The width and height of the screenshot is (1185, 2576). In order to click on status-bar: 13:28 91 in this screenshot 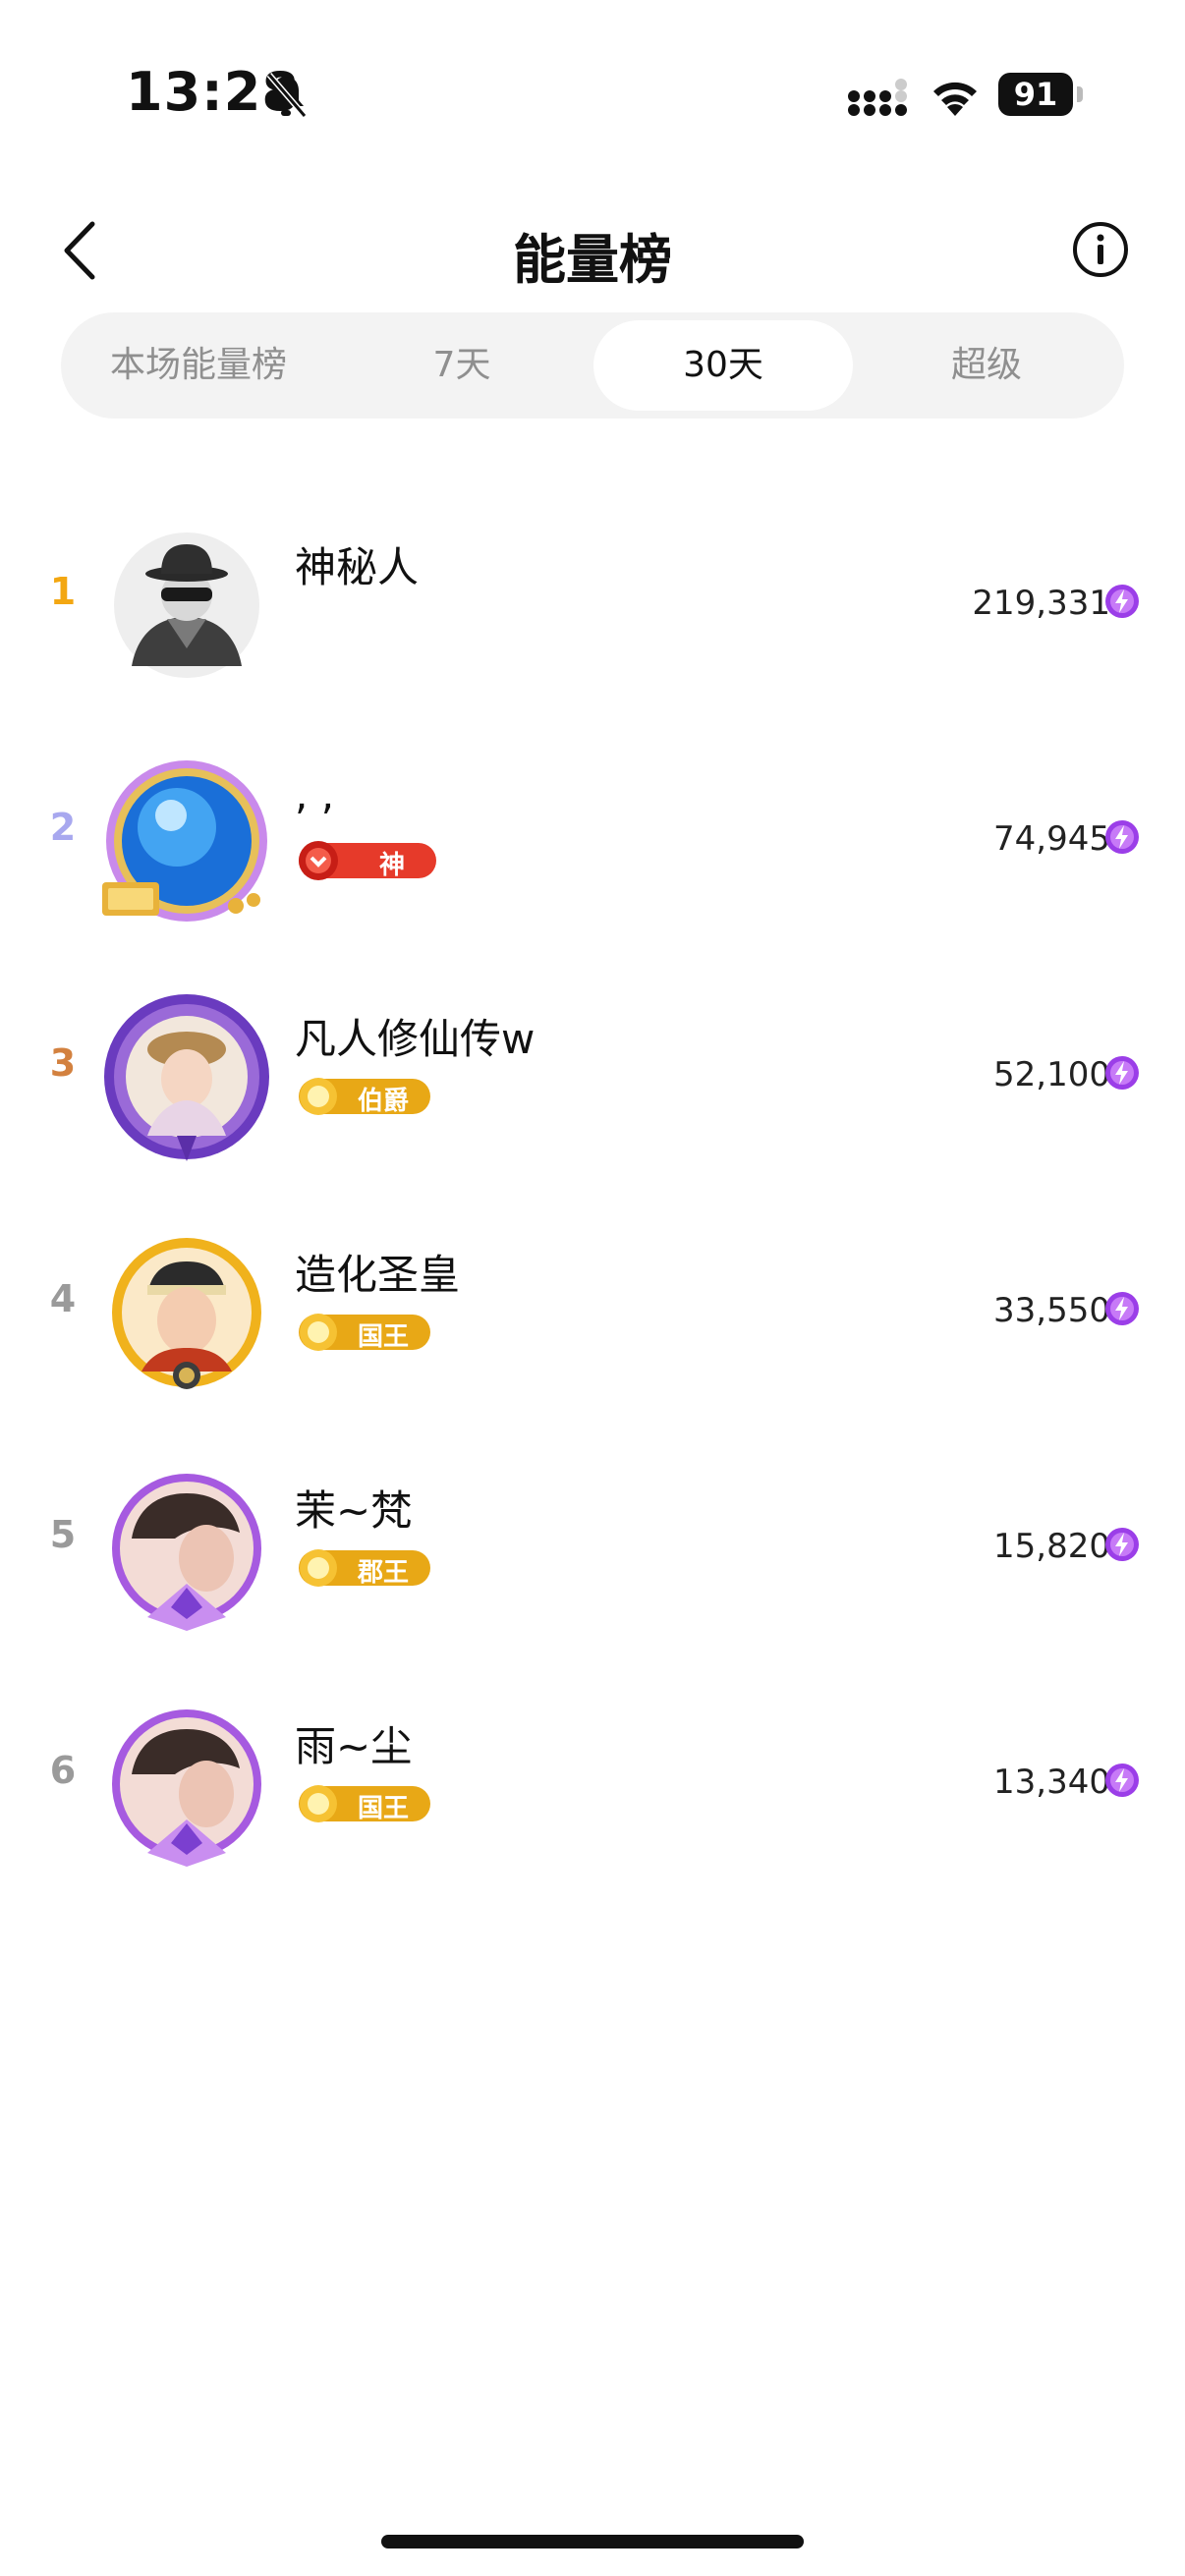, I will do `click(592, 73)`.